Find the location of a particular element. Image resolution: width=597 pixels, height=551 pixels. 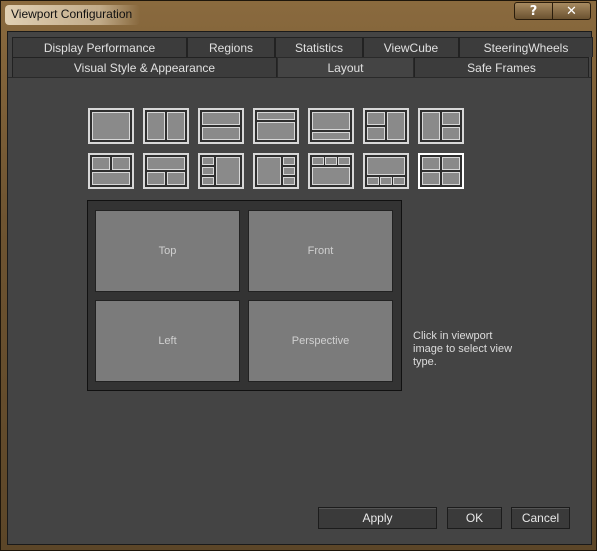

title-bar: Viewport Configuration ? ✕ is located at coordinates (299, 16).